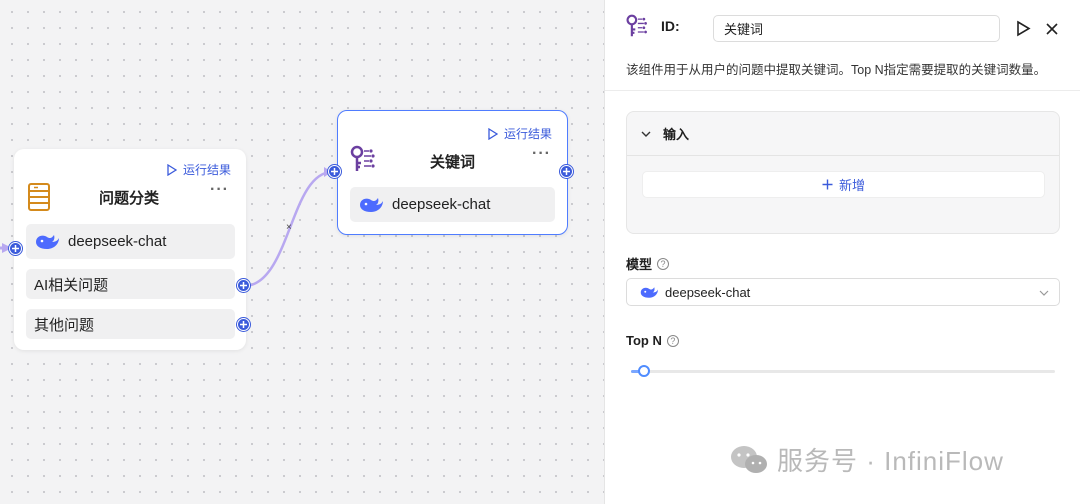  Describe the element at coordinates (890, 461) in the screenshot. I see `watermark-text: 服务号 · InfiniFlow` at that location.